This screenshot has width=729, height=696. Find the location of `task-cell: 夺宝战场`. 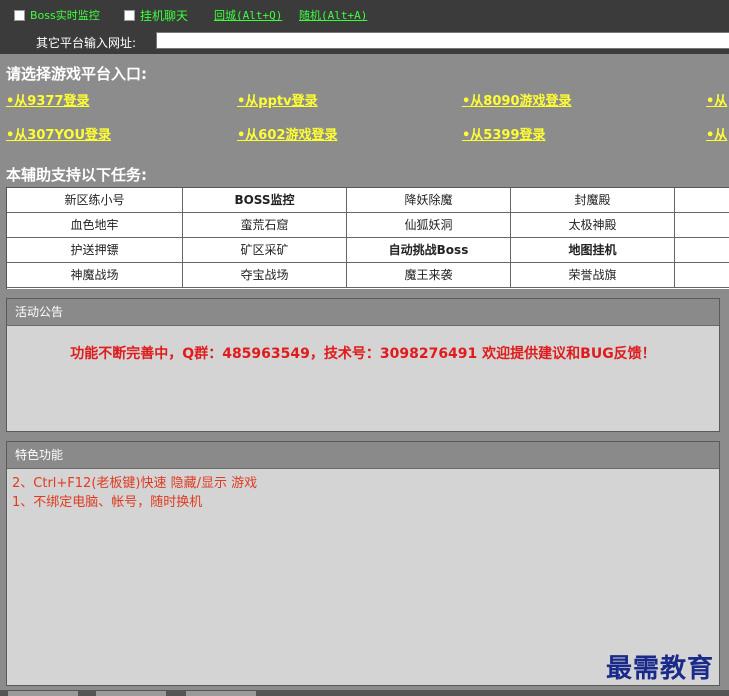

task-cell: 夺宝战场 is located at coordinates (265, 275).